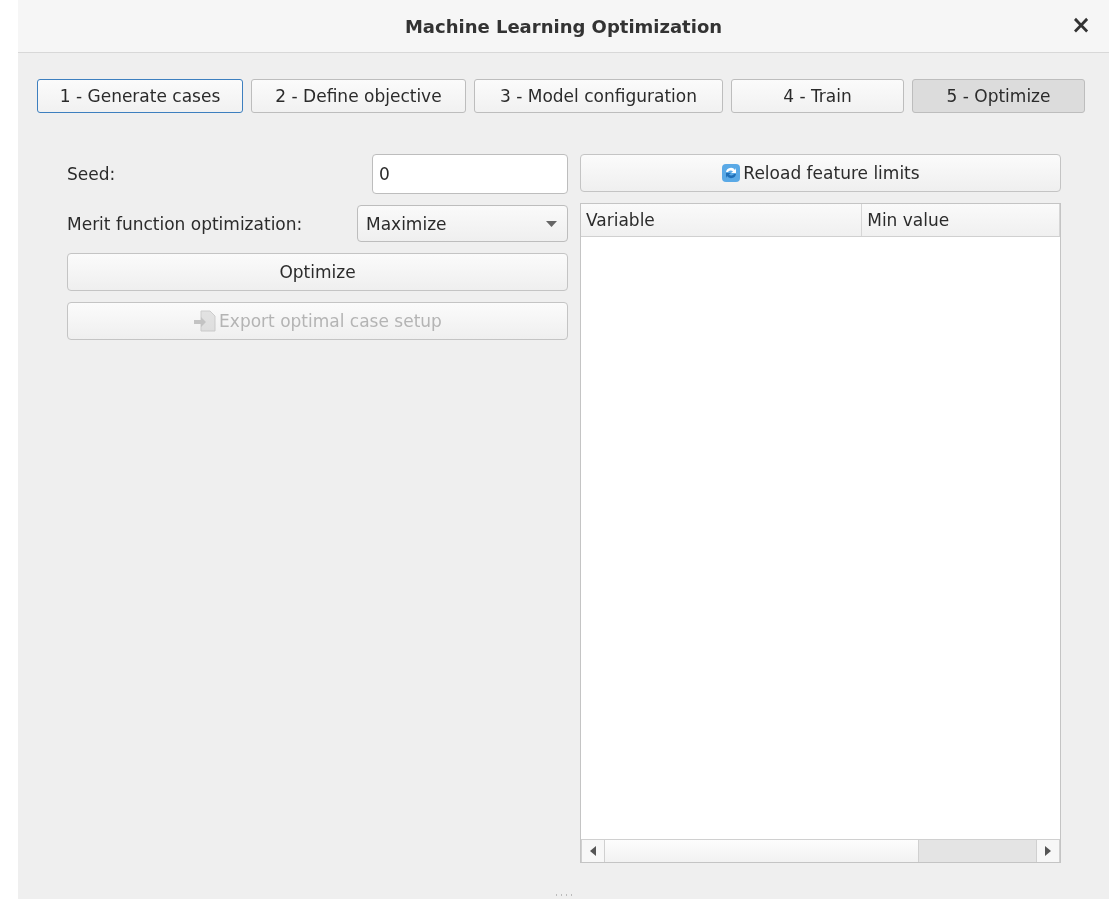 The height and width of the screenshot is (899, 1109). What do you see at coordinates (317, 272) in the screenshot?
I see `optimize-button: Optimize` at bounding box center [317, 272].